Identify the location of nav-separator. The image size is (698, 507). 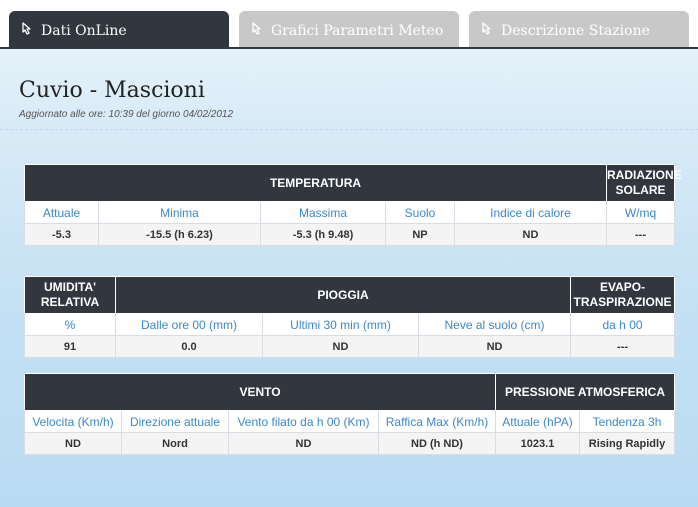
(349, 48).